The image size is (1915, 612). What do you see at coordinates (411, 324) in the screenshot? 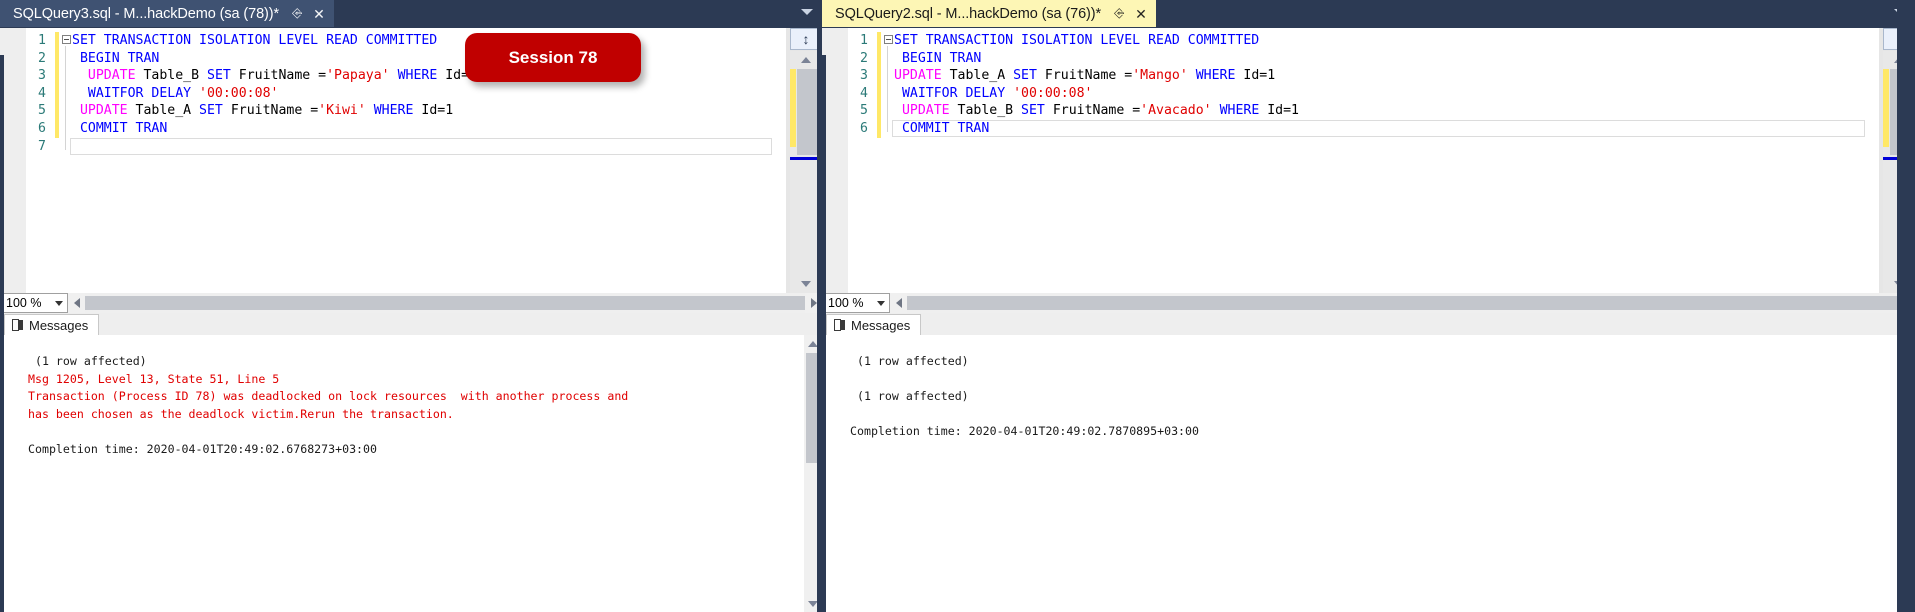
I see `results-tabbar: Messages` at bounding box center [411, 324].